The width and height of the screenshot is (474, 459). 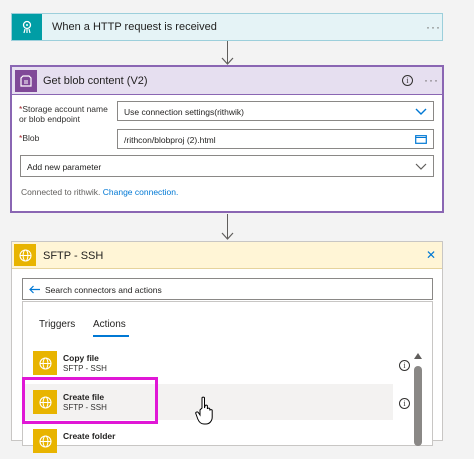 What do you see at coordinates (26, 81) in the screenshot?
I see `blob-storage-icon` at bounding box center [26, 81].